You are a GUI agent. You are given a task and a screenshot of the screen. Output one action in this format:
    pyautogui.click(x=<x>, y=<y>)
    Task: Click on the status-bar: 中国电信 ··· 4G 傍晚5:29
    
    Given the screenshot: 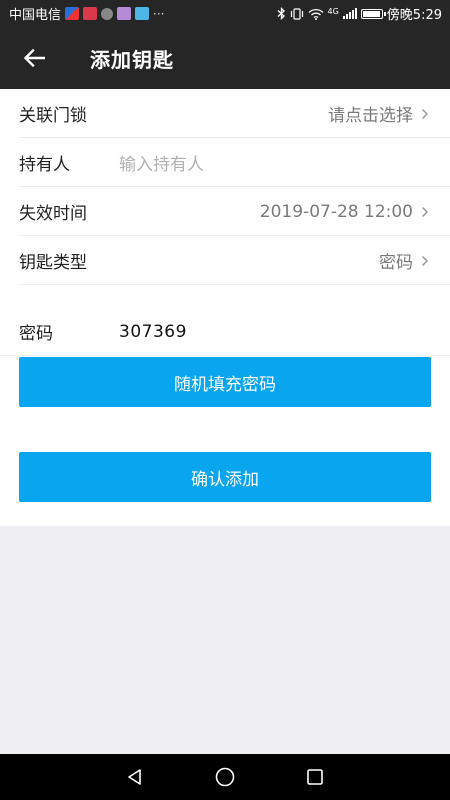 What is the action you would take?
    pyautogui.click(x=225, y=13)
    